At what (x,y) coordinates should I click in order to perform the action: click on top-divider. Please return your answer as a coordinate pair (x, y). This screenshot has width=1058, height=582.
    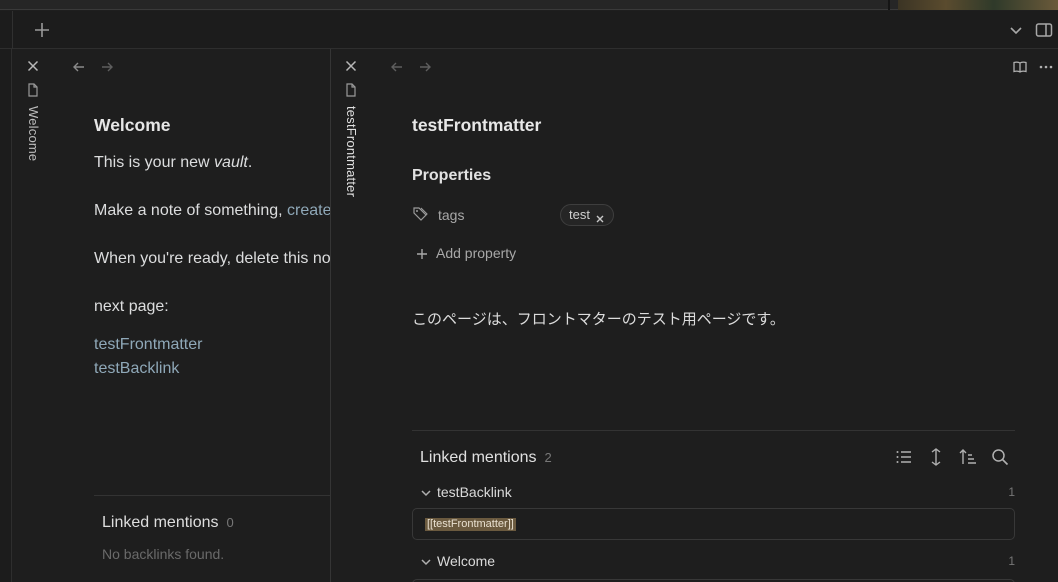
    Looking at the image, I should click on (889, 5).